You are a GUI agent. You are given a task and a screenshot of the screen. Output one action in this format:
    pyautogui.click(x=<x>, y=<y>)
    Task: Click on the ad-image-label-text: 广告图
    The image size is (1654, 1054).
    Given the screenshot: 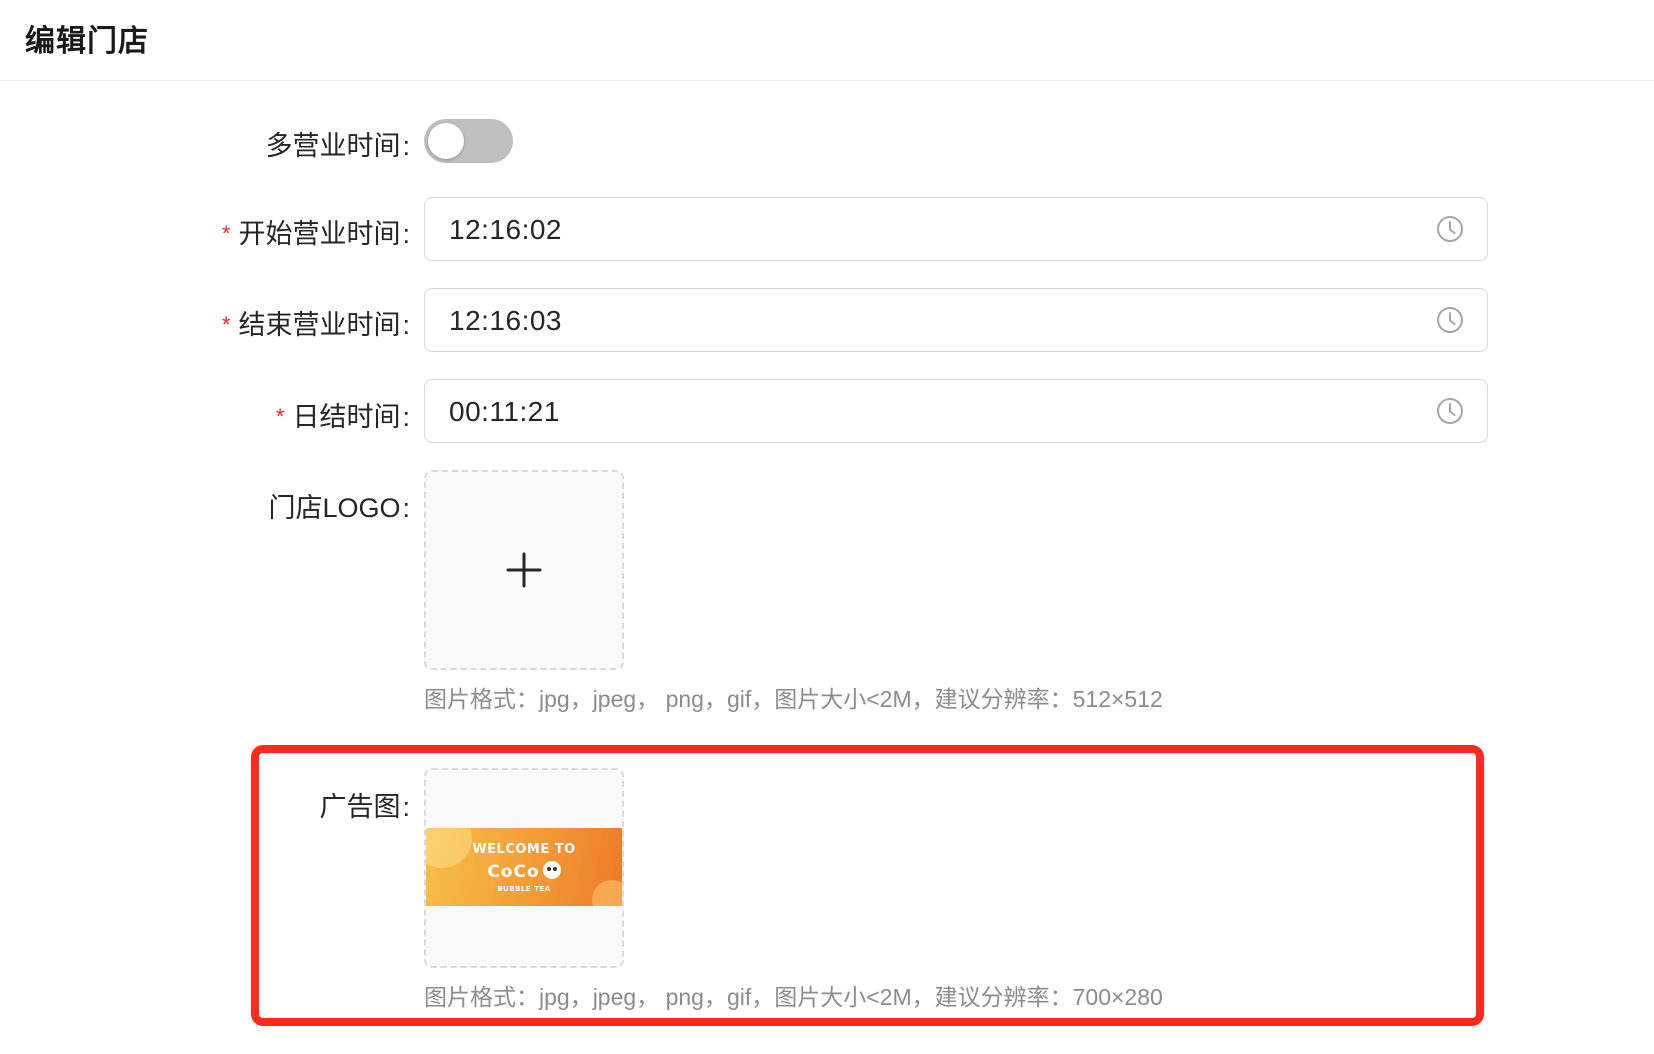 What is the action you would take?
    pyautogui.click(x=360, y=807)
    